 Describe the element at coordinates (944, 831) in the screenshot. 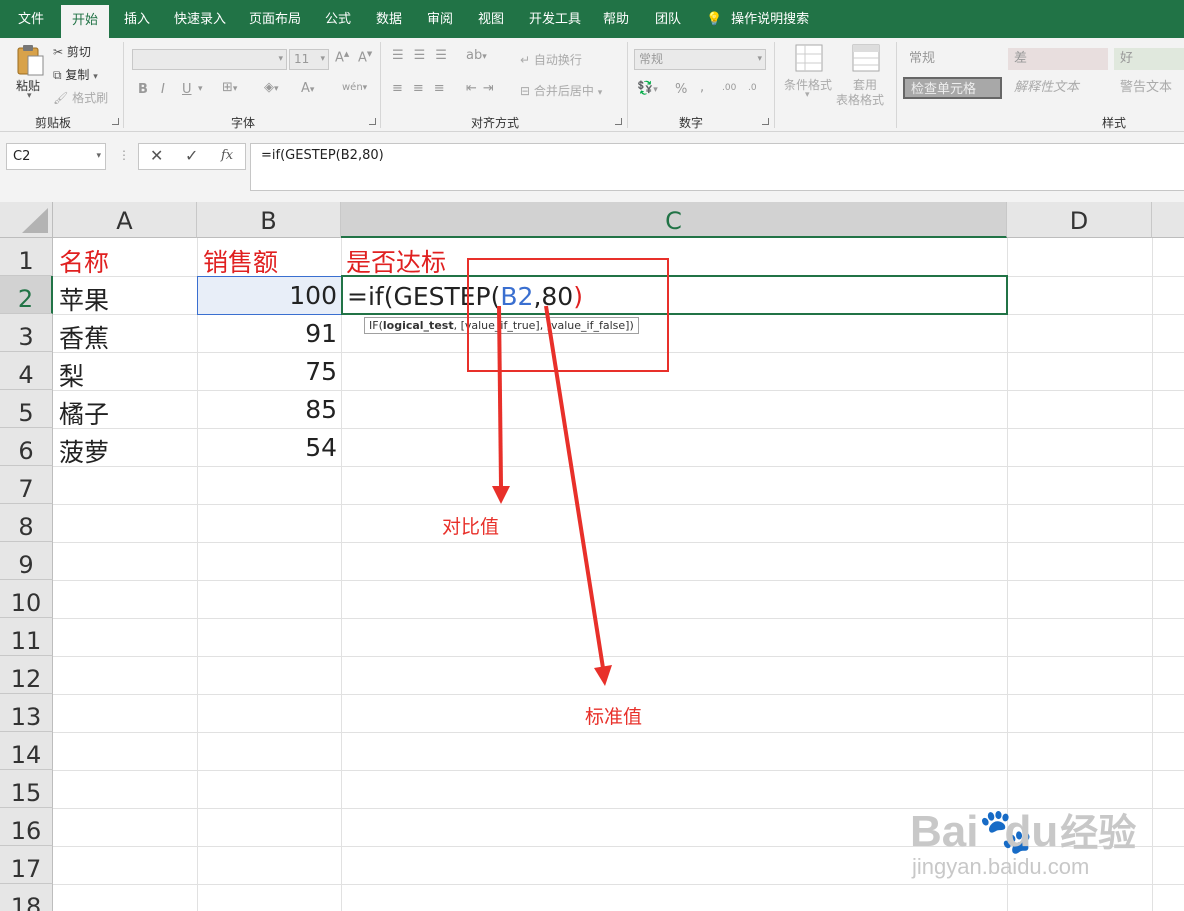

I see `watermark-brand: Bai` at that location.